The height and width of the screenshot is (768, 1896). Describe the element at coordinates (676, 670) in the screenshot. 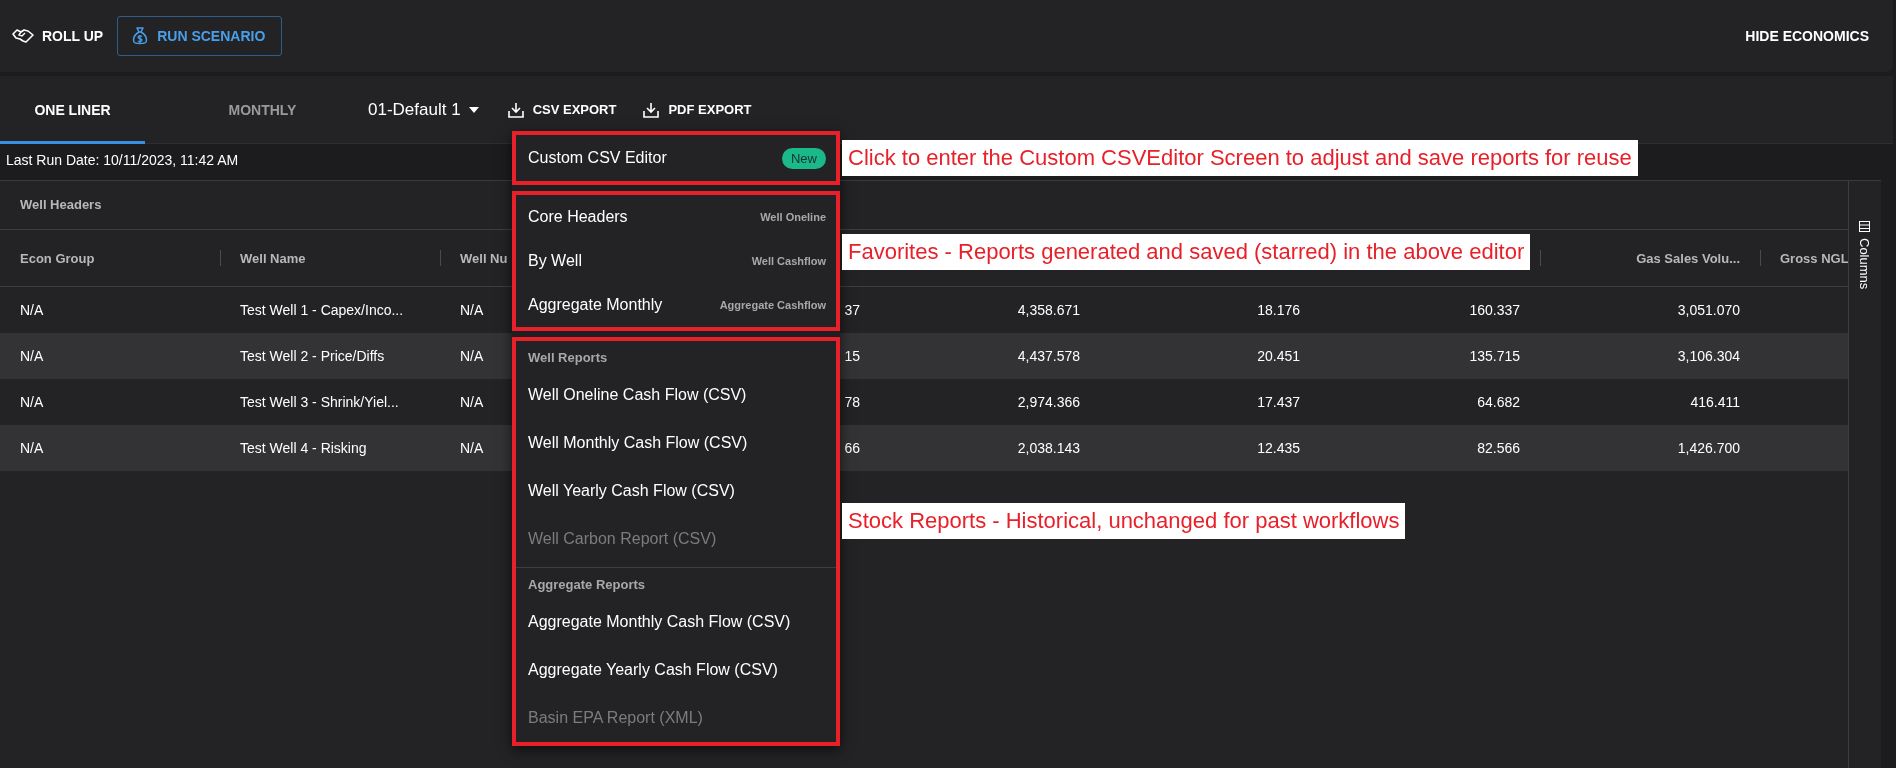

I see `menu-item: Aggregate Yearly Cash Flow (CSV)` at that location.